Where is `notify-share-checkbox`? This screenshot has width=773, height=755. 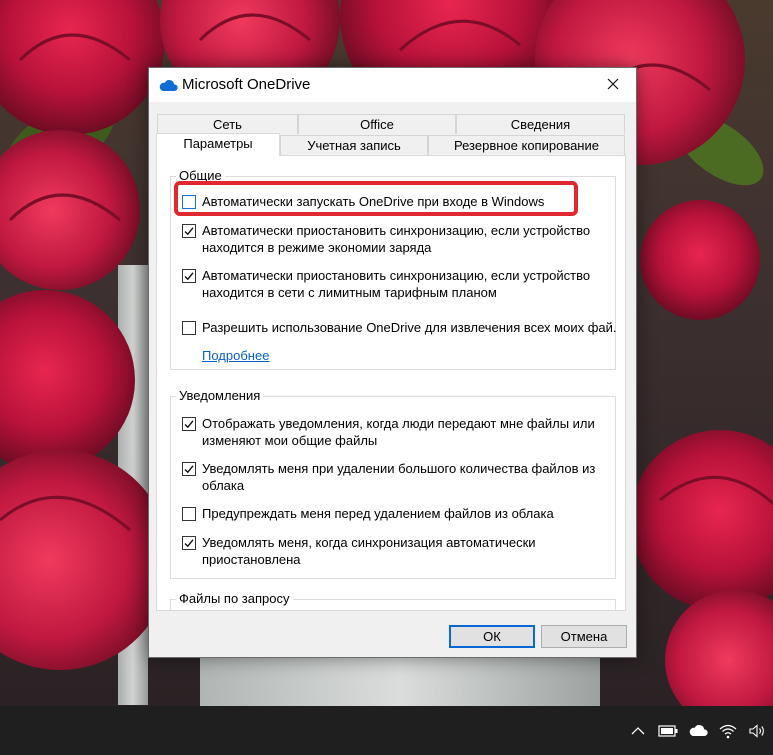
notify-share-checkbox is located at coordinates (189, 424).